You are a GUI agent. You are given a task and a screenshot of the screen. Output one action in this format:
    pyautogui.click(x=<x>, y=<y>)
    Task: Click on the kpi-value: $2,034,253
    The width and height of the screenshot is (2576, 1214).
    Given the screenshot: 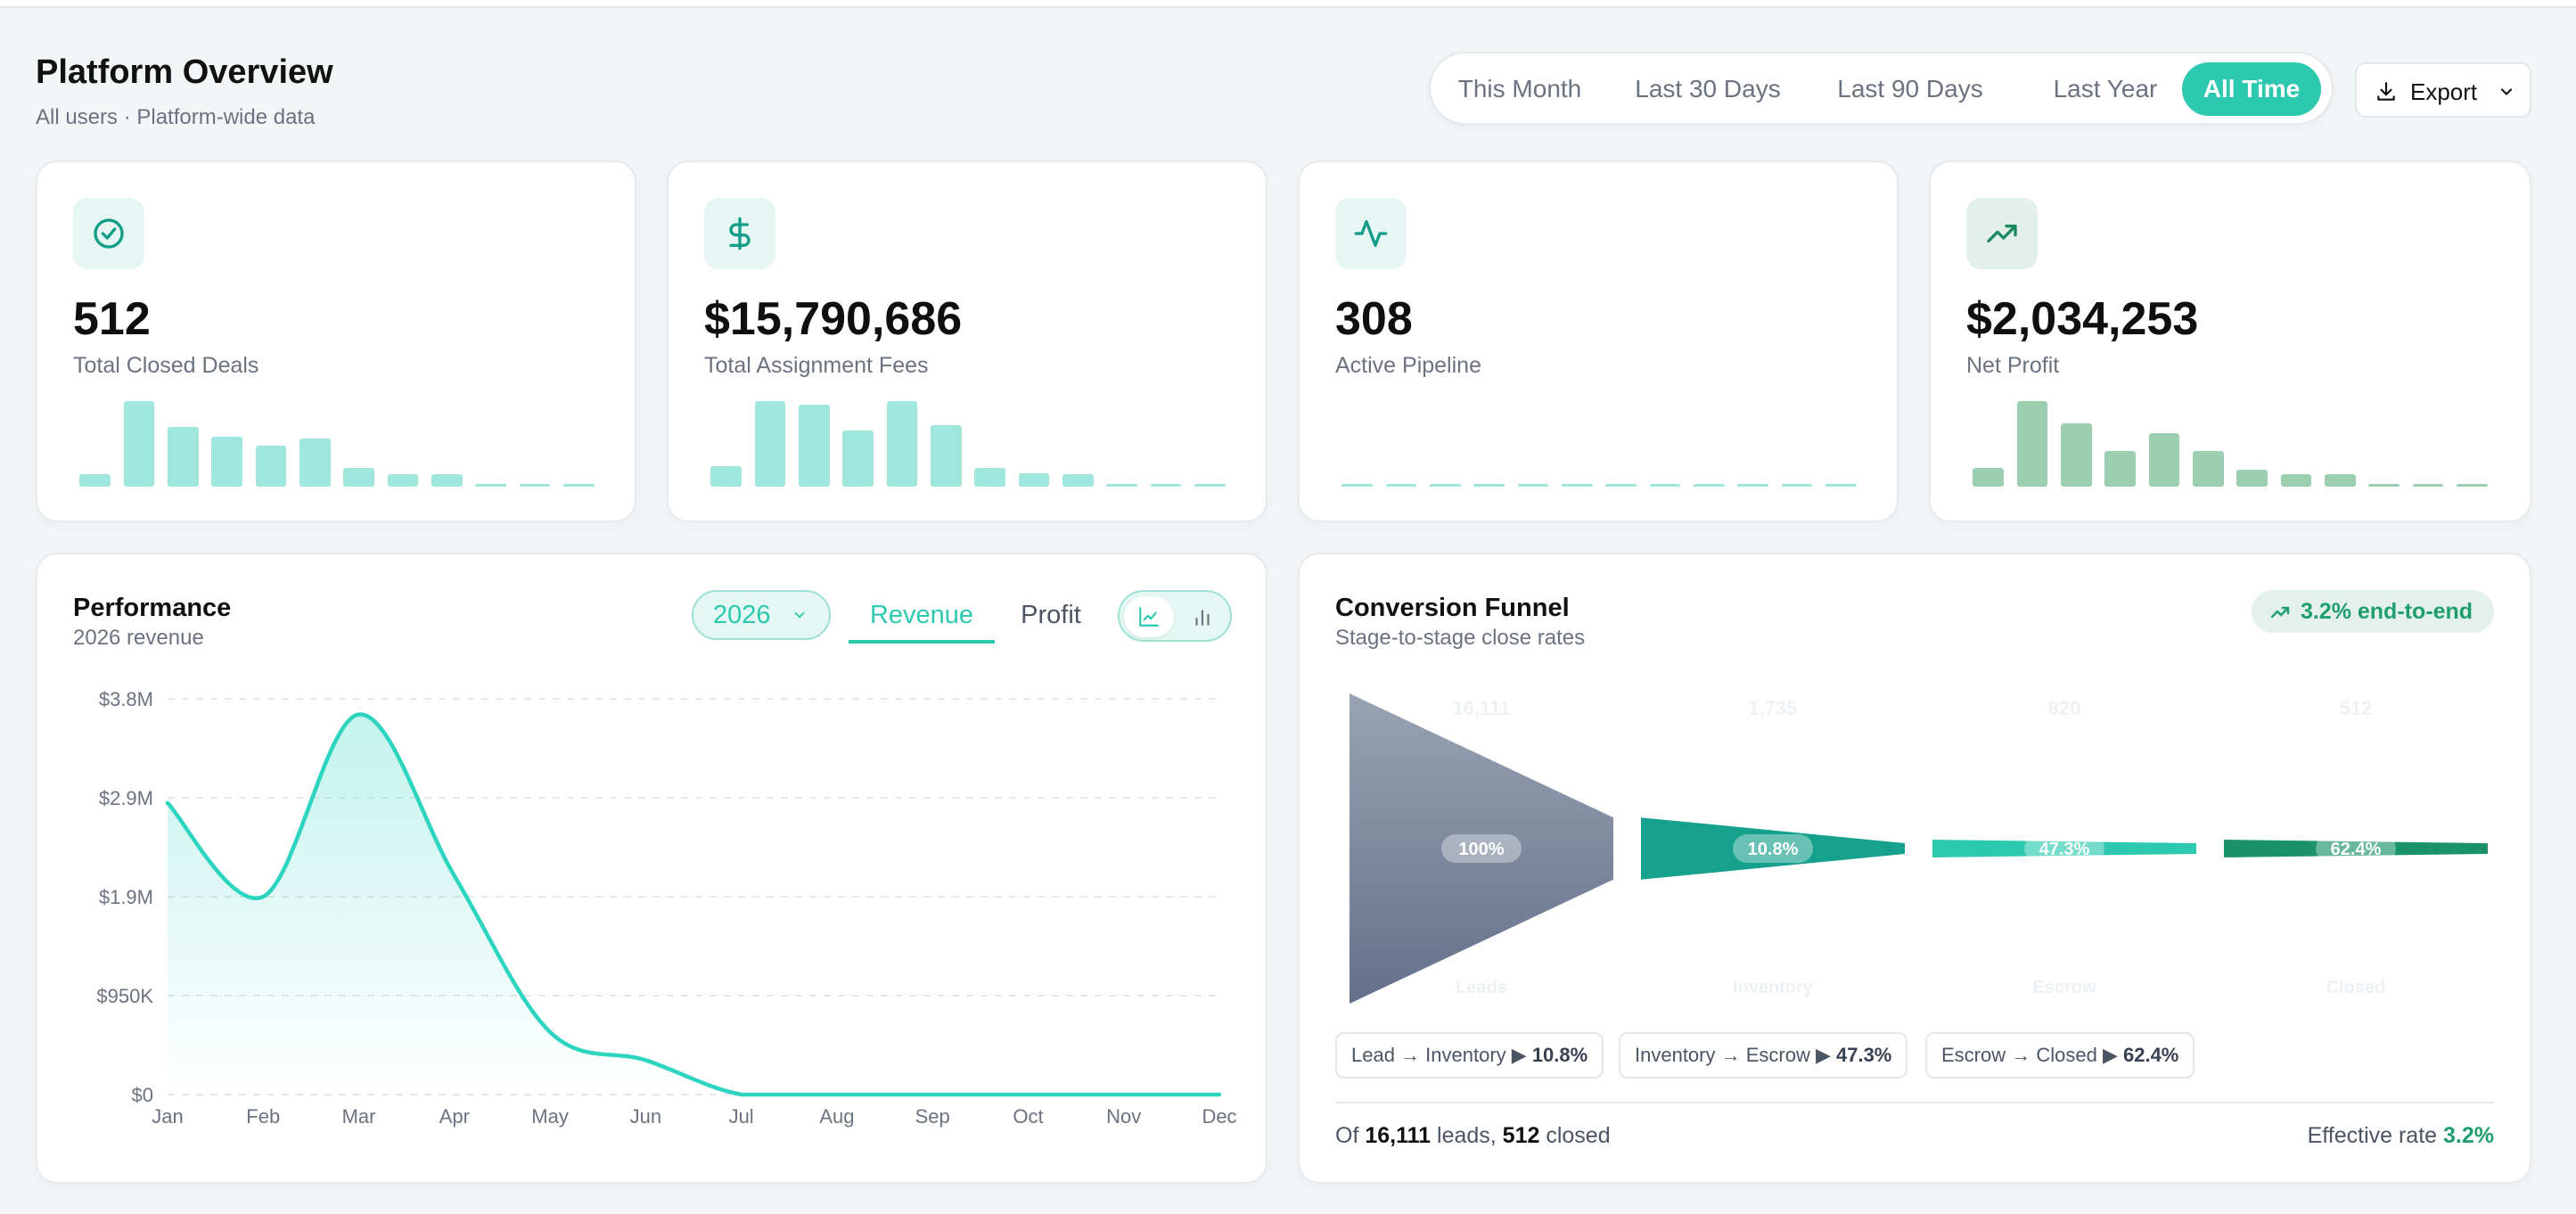 What is the action you would take?
    pyautogui.click(x=2083, y=319)
    